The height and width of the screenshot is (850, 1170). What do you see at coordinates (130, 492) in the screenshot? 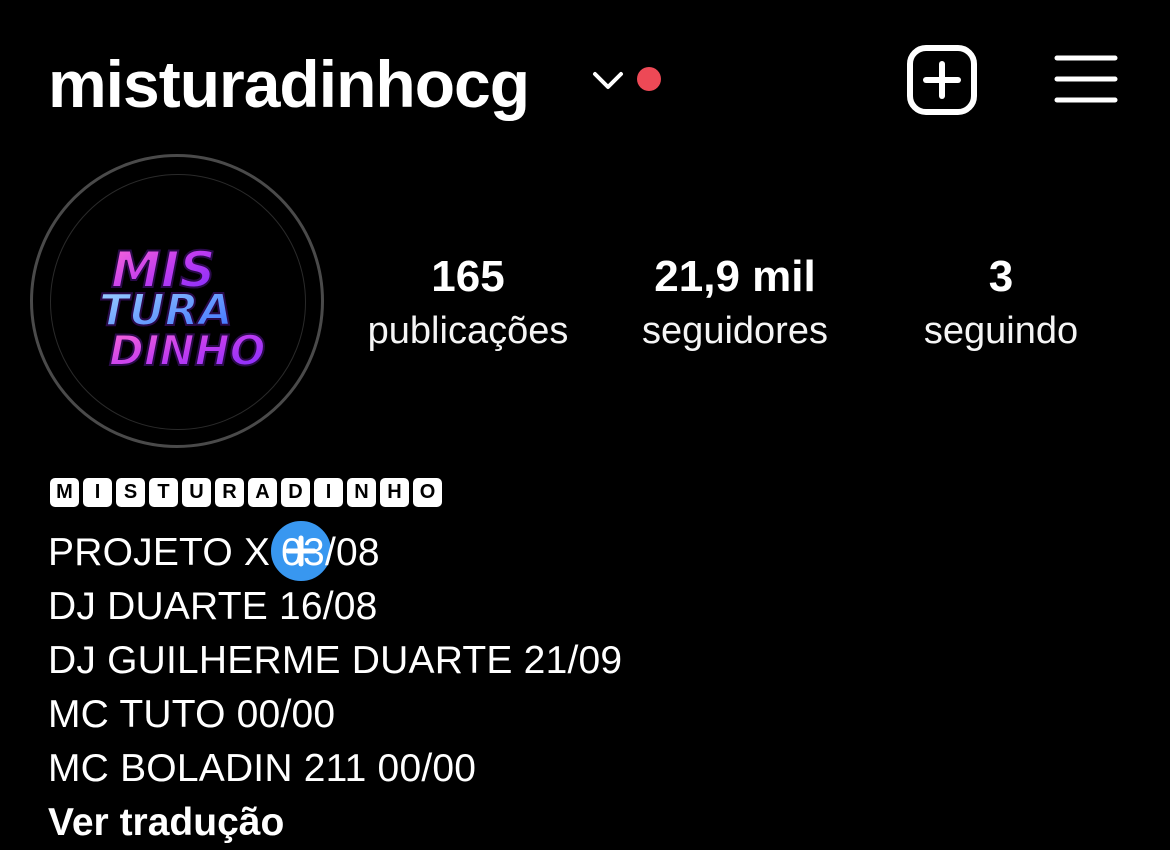
I see `bio-name-letter: S` at bounding box center [130, 492].